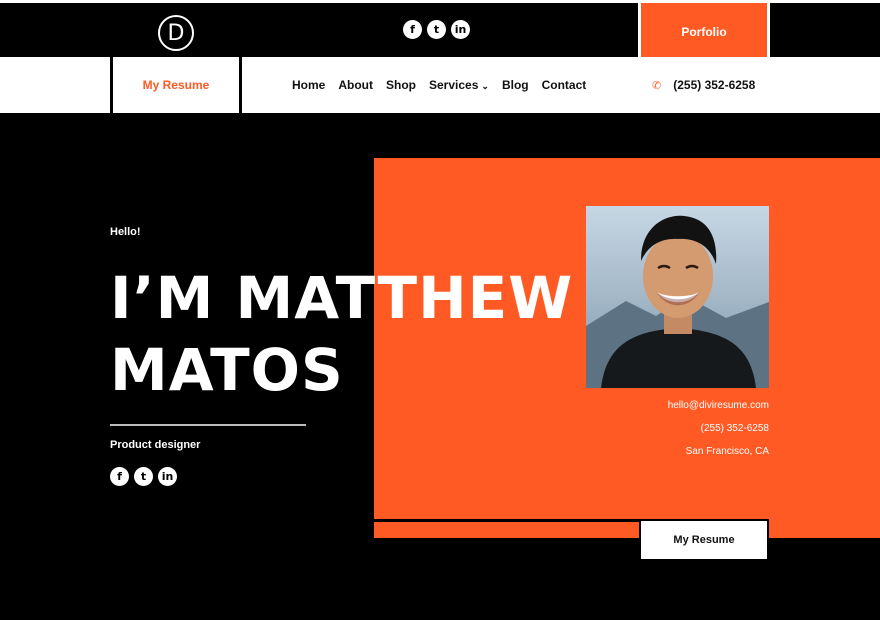  What do you see at coordinates (718, 405) in the screenshot?
I see `contact-email: hello@diviresume.com` at bounding box center [718, 405].